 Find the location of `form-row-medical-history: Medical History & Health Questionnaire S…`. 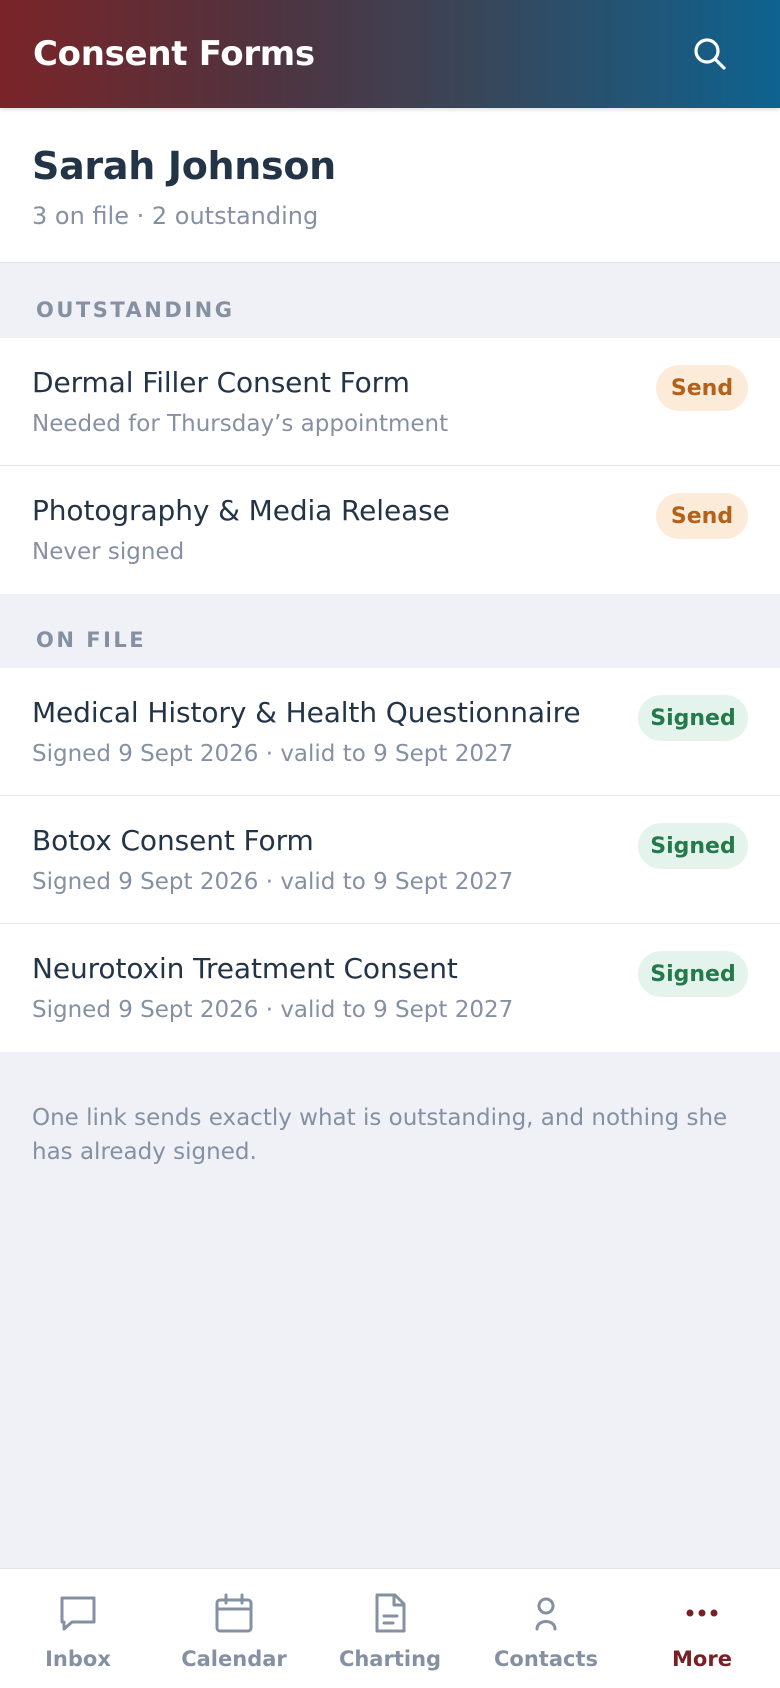

form-row-medical-history: Medical History & Health Questionnaire S… is located at coordinates (390, 732).